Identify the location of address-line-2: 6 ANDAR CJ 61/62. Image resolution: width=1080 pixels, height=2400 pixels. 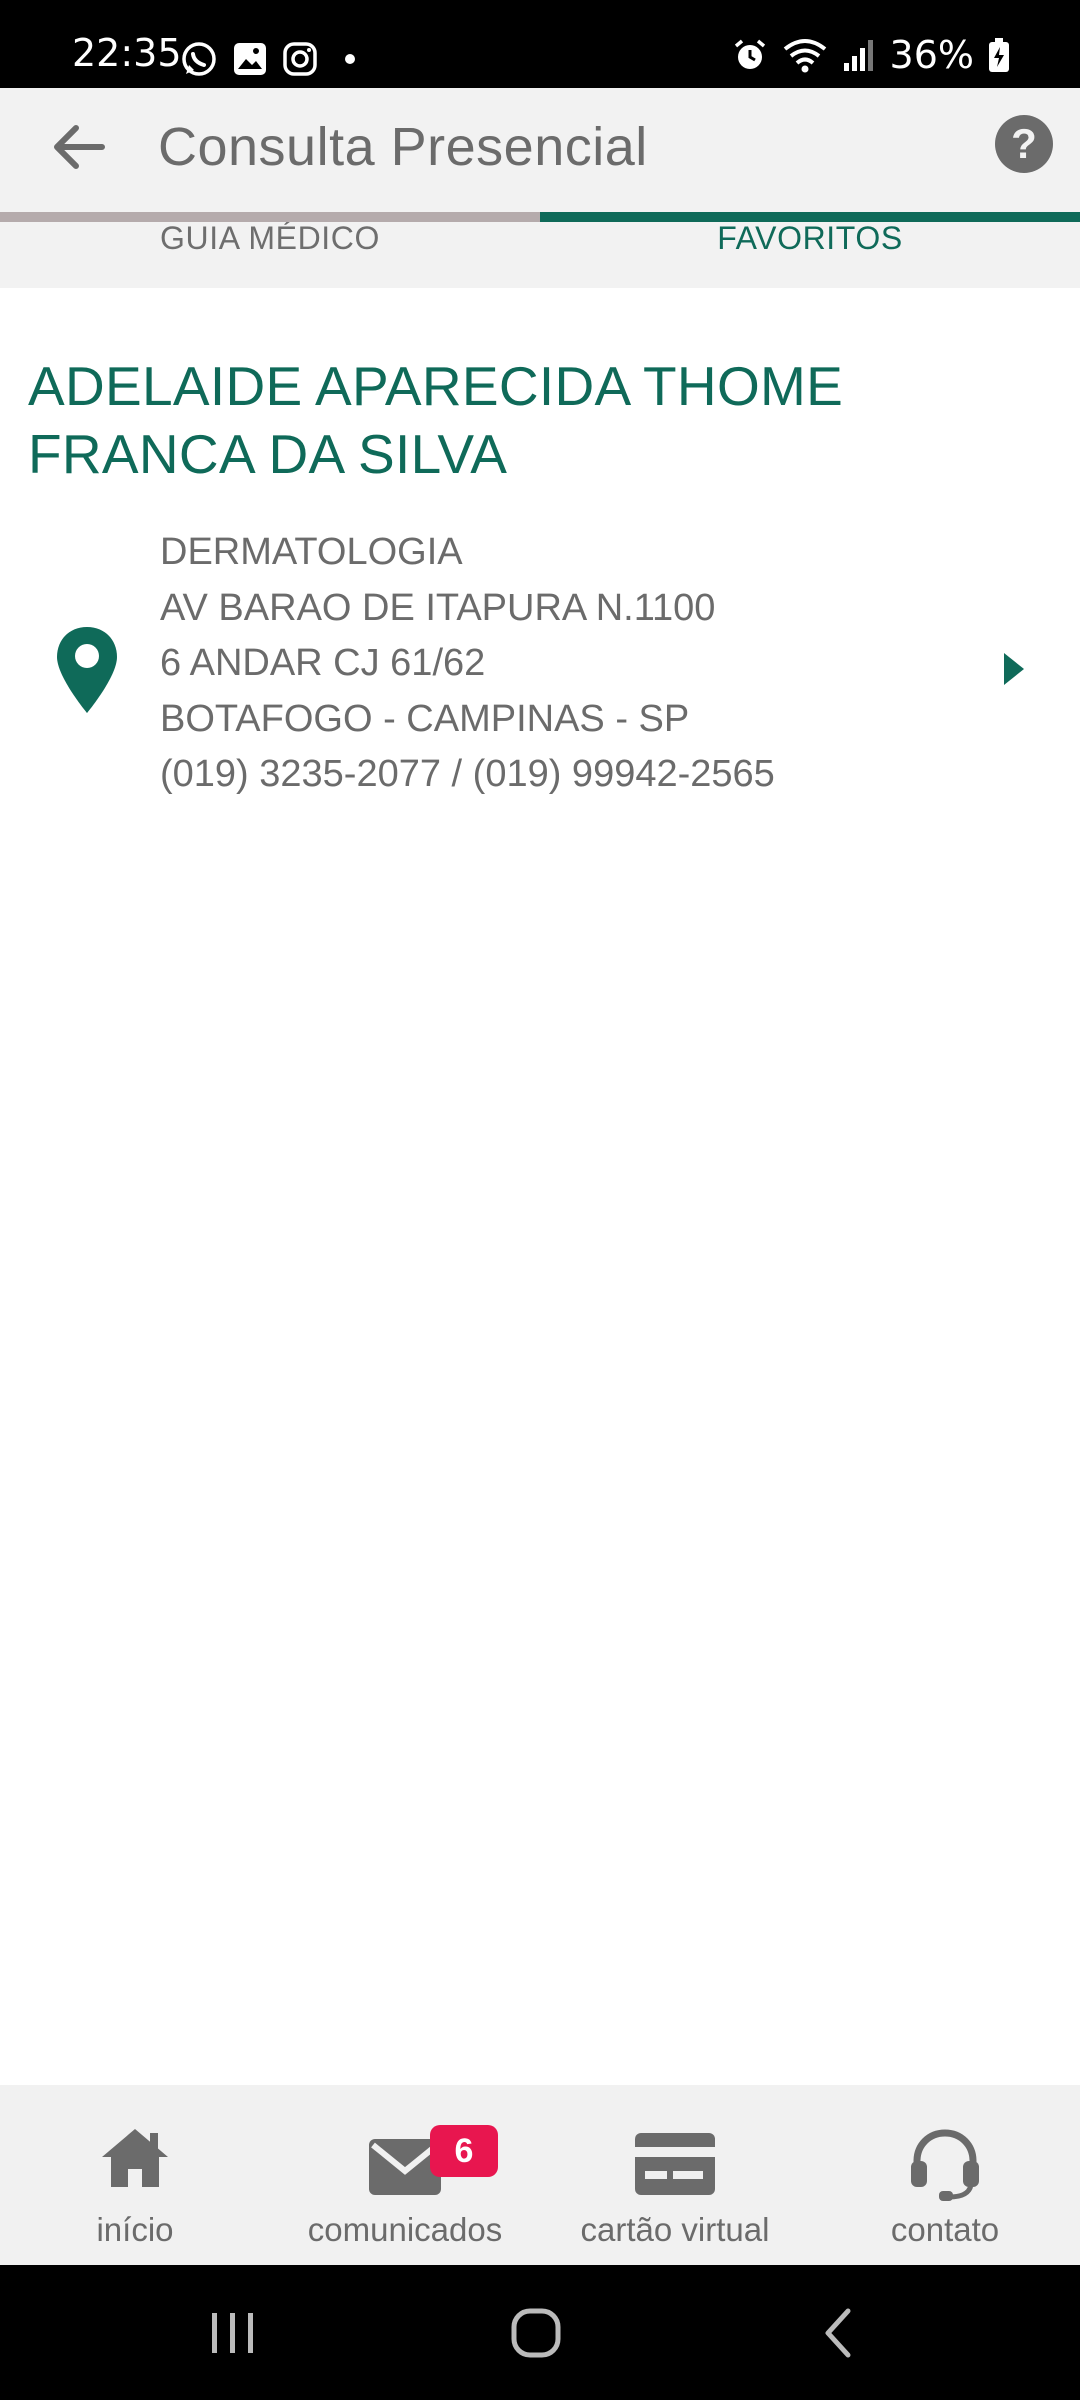
(323, 663).